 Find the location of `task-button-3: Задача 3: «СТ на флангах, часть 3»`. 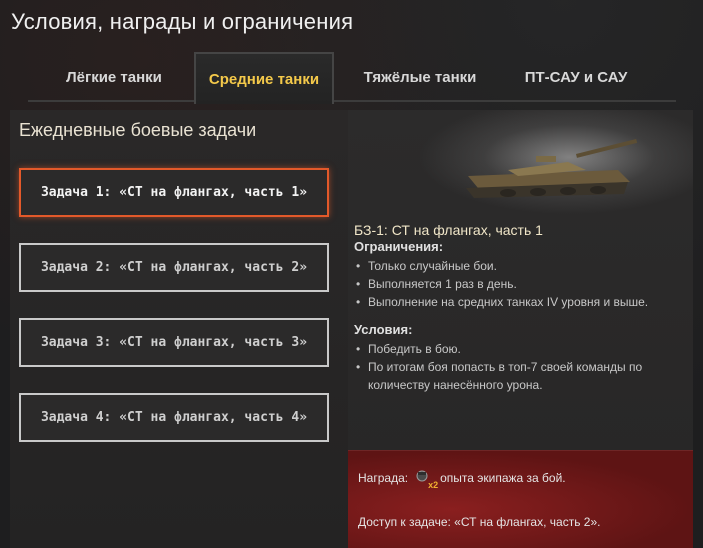

task-button-3: Задача 3: «СТ на флангах, часть 3» is located at coordinates (174, 342).